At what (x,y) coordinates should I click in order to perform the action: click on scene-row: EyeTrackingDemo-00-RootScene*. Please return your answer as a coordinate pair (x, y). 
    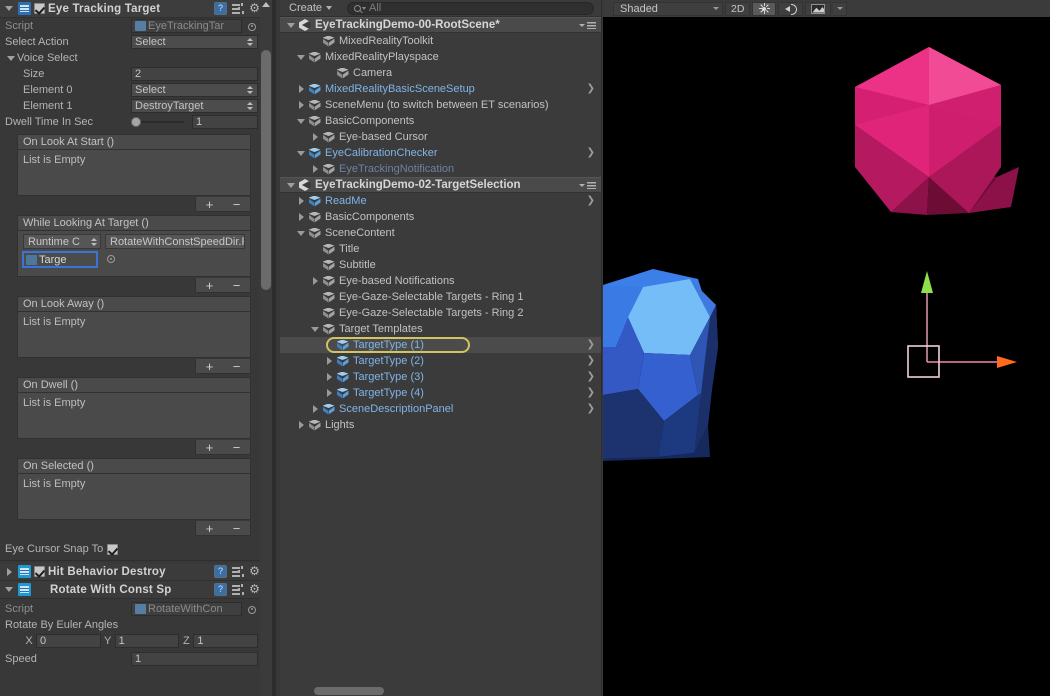
    Looking at the image, I should click on (441, 25).